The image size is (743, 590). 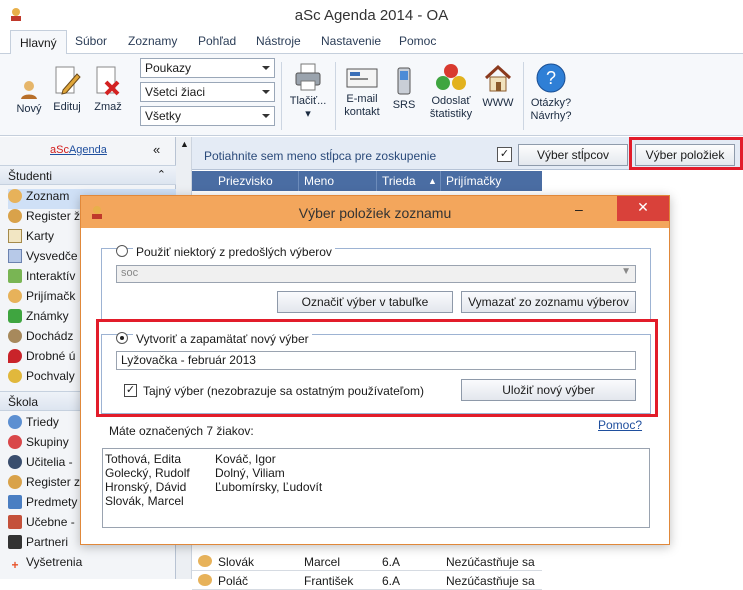 I want to click on window-title: aSc Agenda 2014 - OA, so click(x=371, y=15).